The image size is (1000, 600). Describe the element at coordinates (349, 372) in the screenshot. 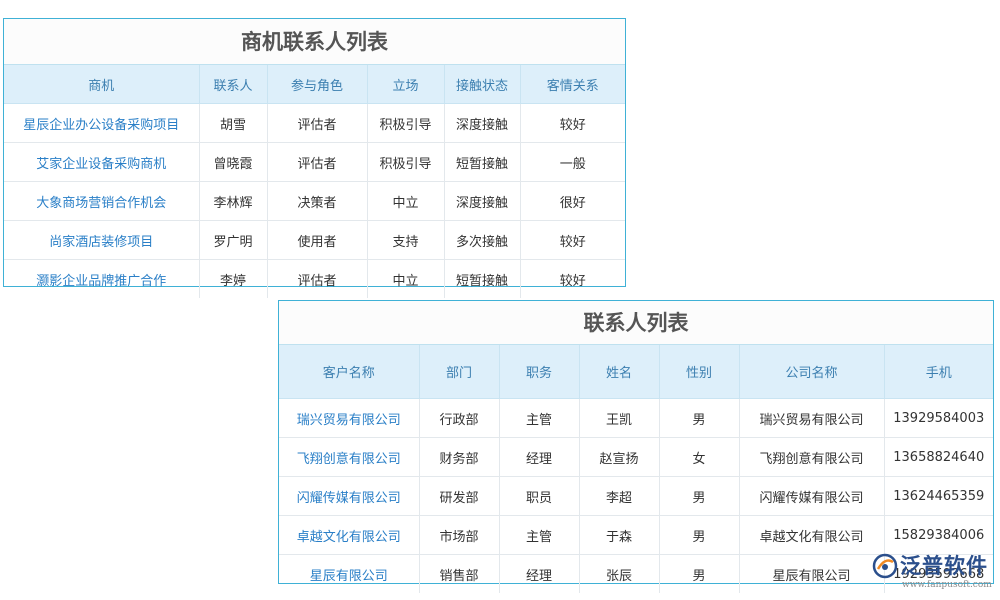

I see `contact-header-0: 客户名称` at that location.